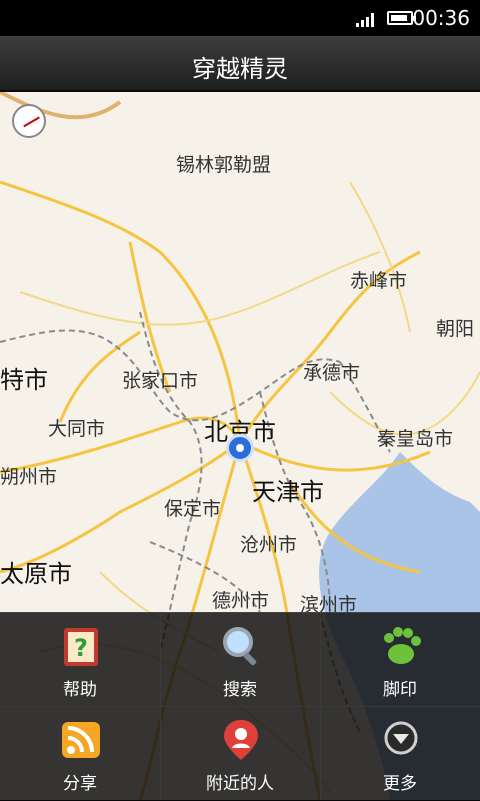 Image resolution: width=480 pixels, height=801 pixels. I want to click on help-icon: ?, so click(81, 647).